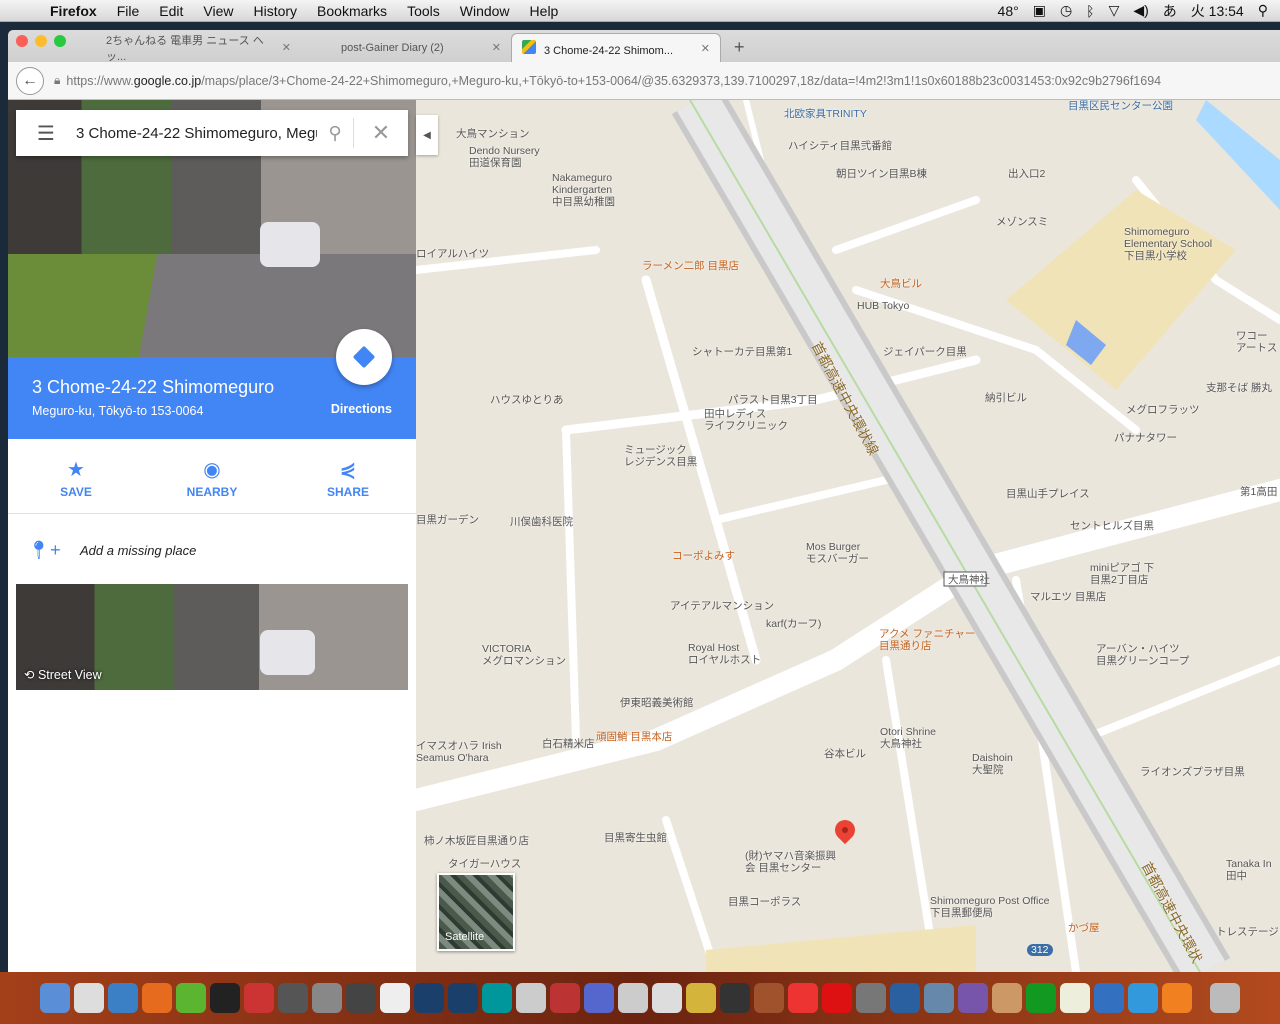  Describe the element at coordinates (423, 11) in the screenshot. I see `menu-tools: Tools` at that location.